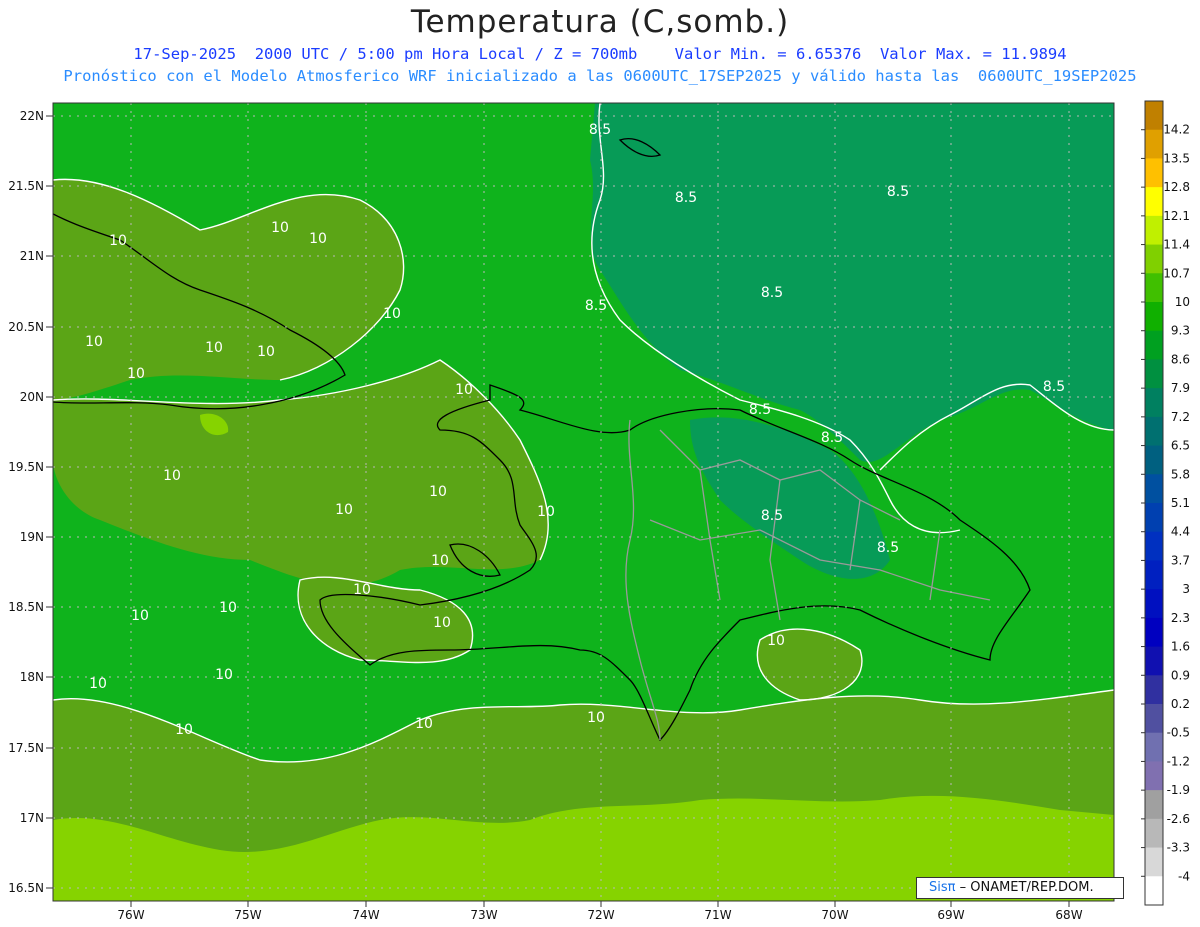 This screenshot has width=1200, height=927. I want to click on lon-label: 76W, so click(130, 915).